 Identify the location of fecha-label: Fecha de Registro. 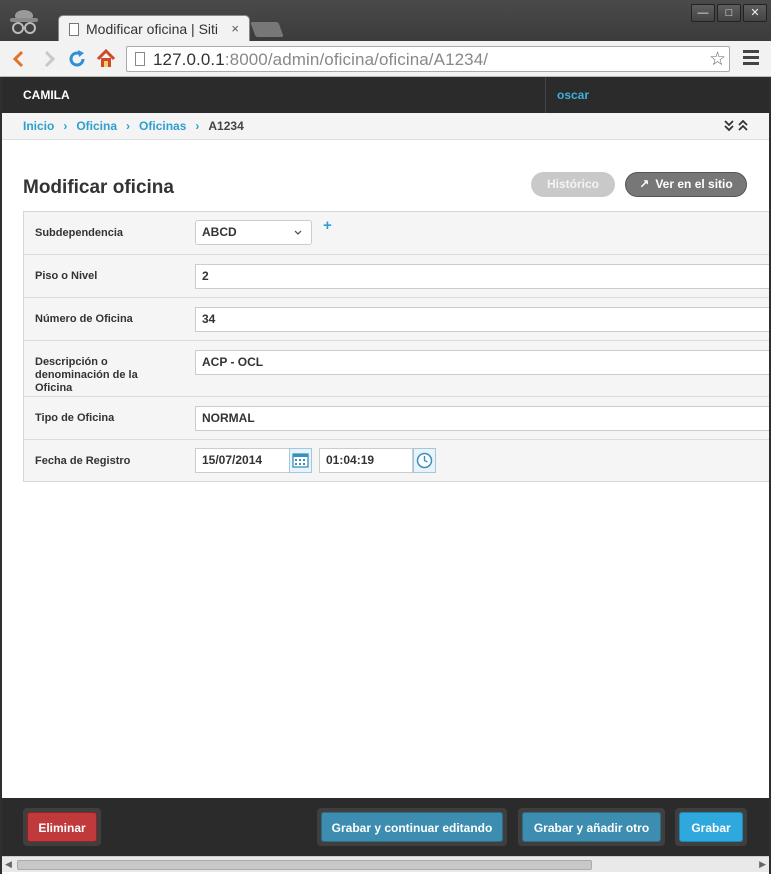
(83, 461).